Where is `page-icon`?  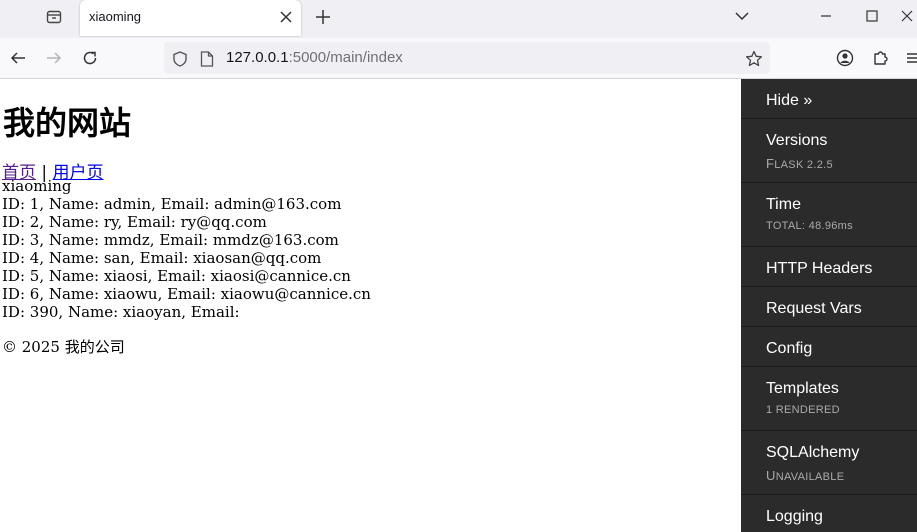
page-icon is located at coordinates (207, 59).